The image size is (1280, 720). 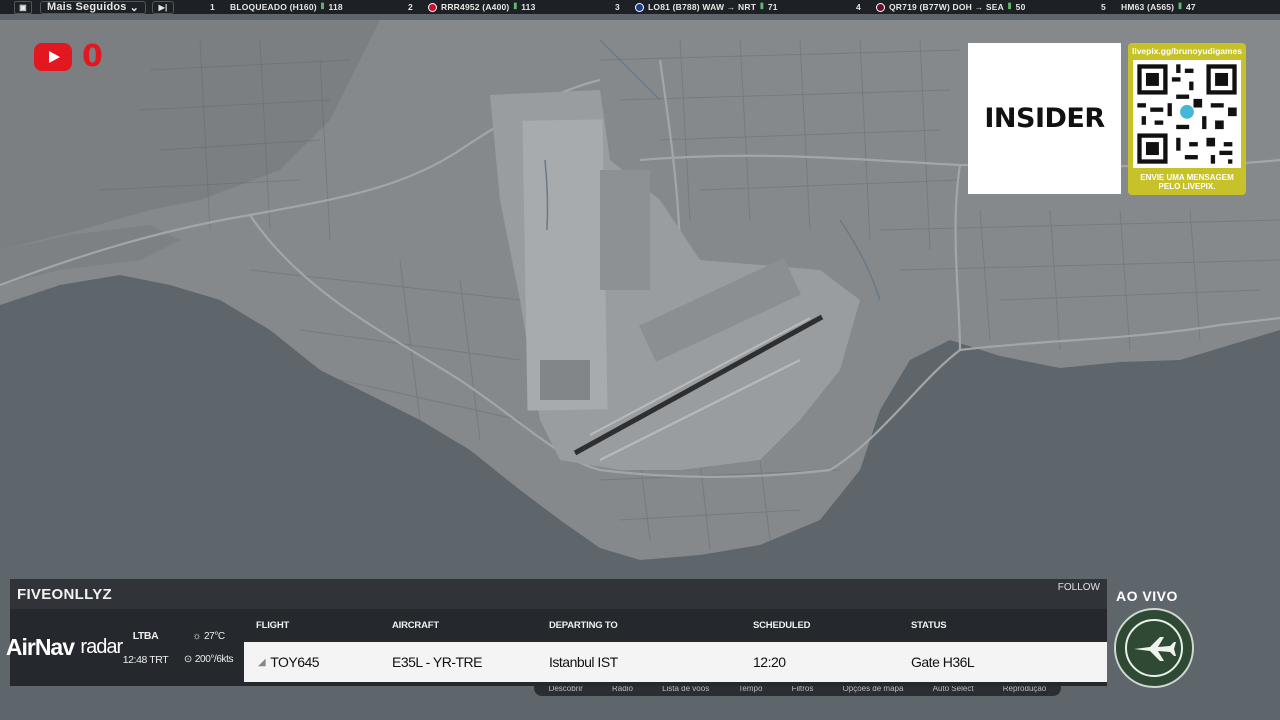 What do you see at coordinates (134, 7) in the screenshot?
I see `chevron-down-icon: ⌄` at bounding box center [134, 7].